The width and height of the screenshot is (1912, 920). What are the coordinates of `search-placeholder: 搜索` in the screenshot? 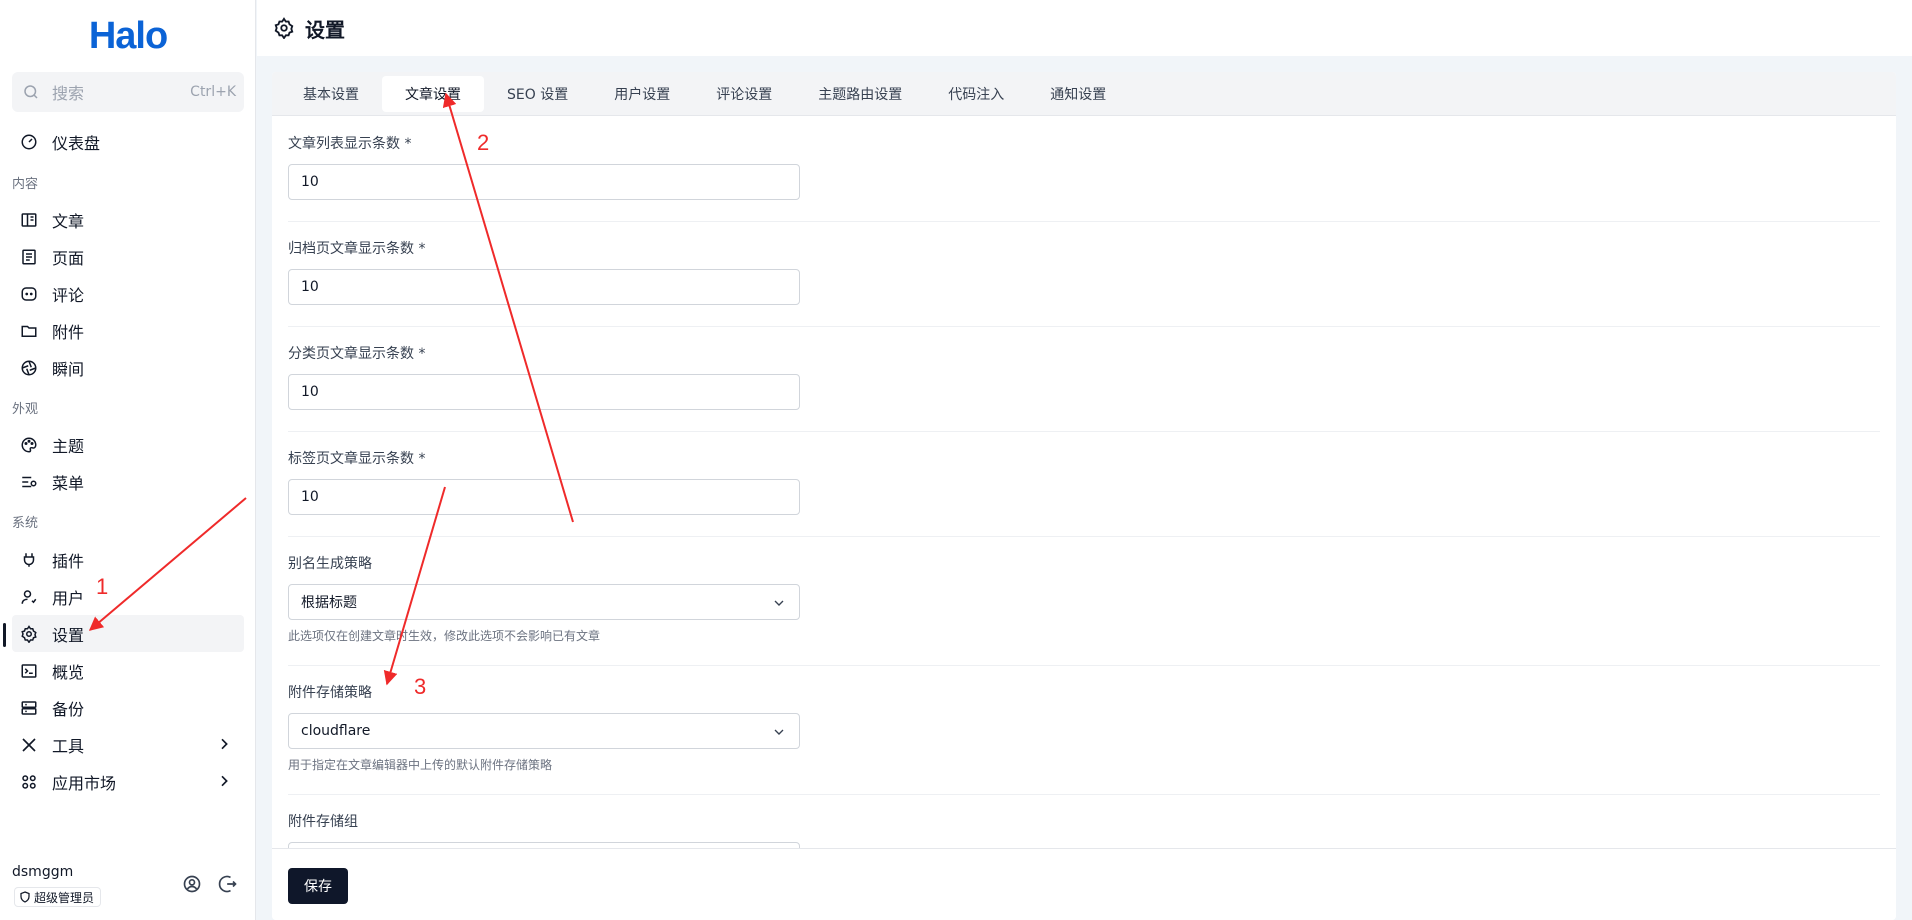 It's located at (68, 93).